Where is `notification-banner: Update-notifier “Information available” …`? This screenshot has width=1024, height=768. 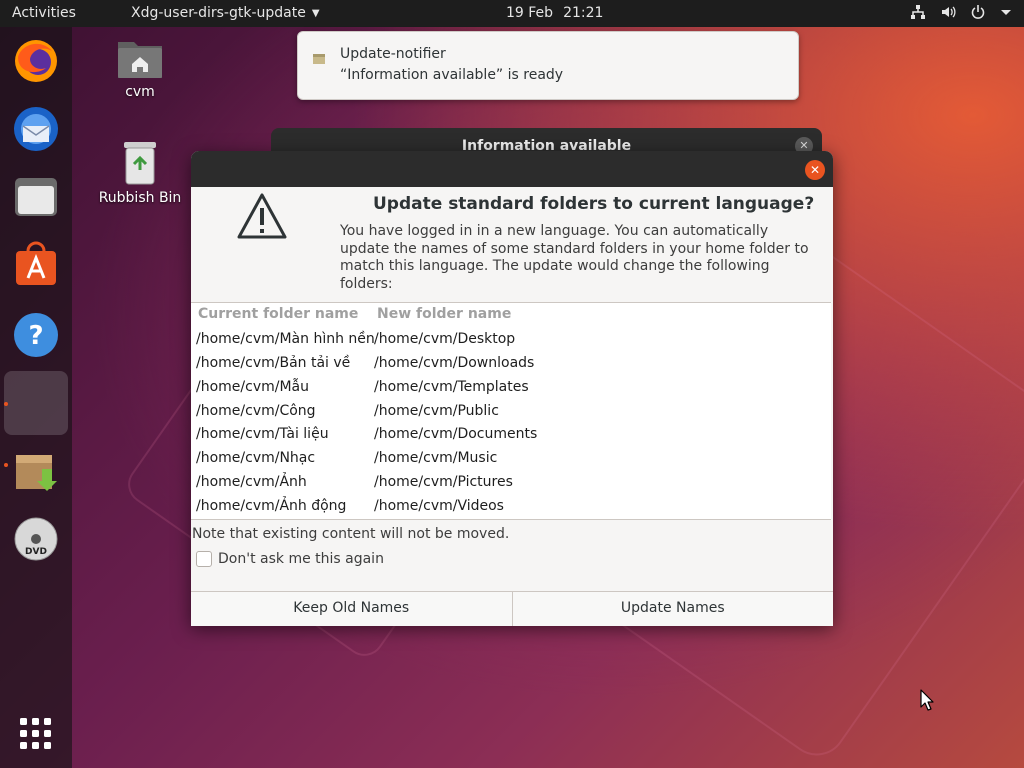 notification-banner: Update-notifier “Information available” … is located at coordinates (548, 65).